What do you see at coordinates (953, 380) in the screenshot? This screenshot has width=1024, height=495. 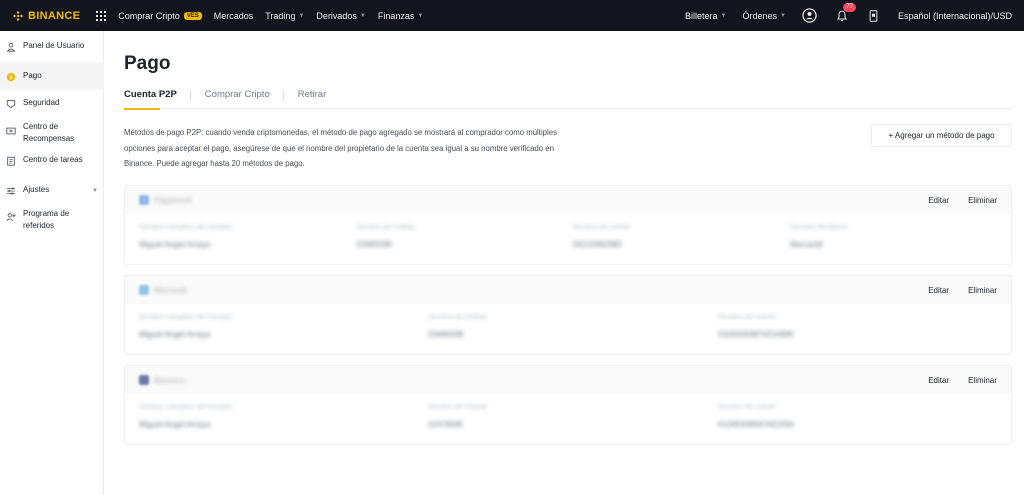 I see `card-actions: Editar Eliminar` at bounding box center [953, 380].